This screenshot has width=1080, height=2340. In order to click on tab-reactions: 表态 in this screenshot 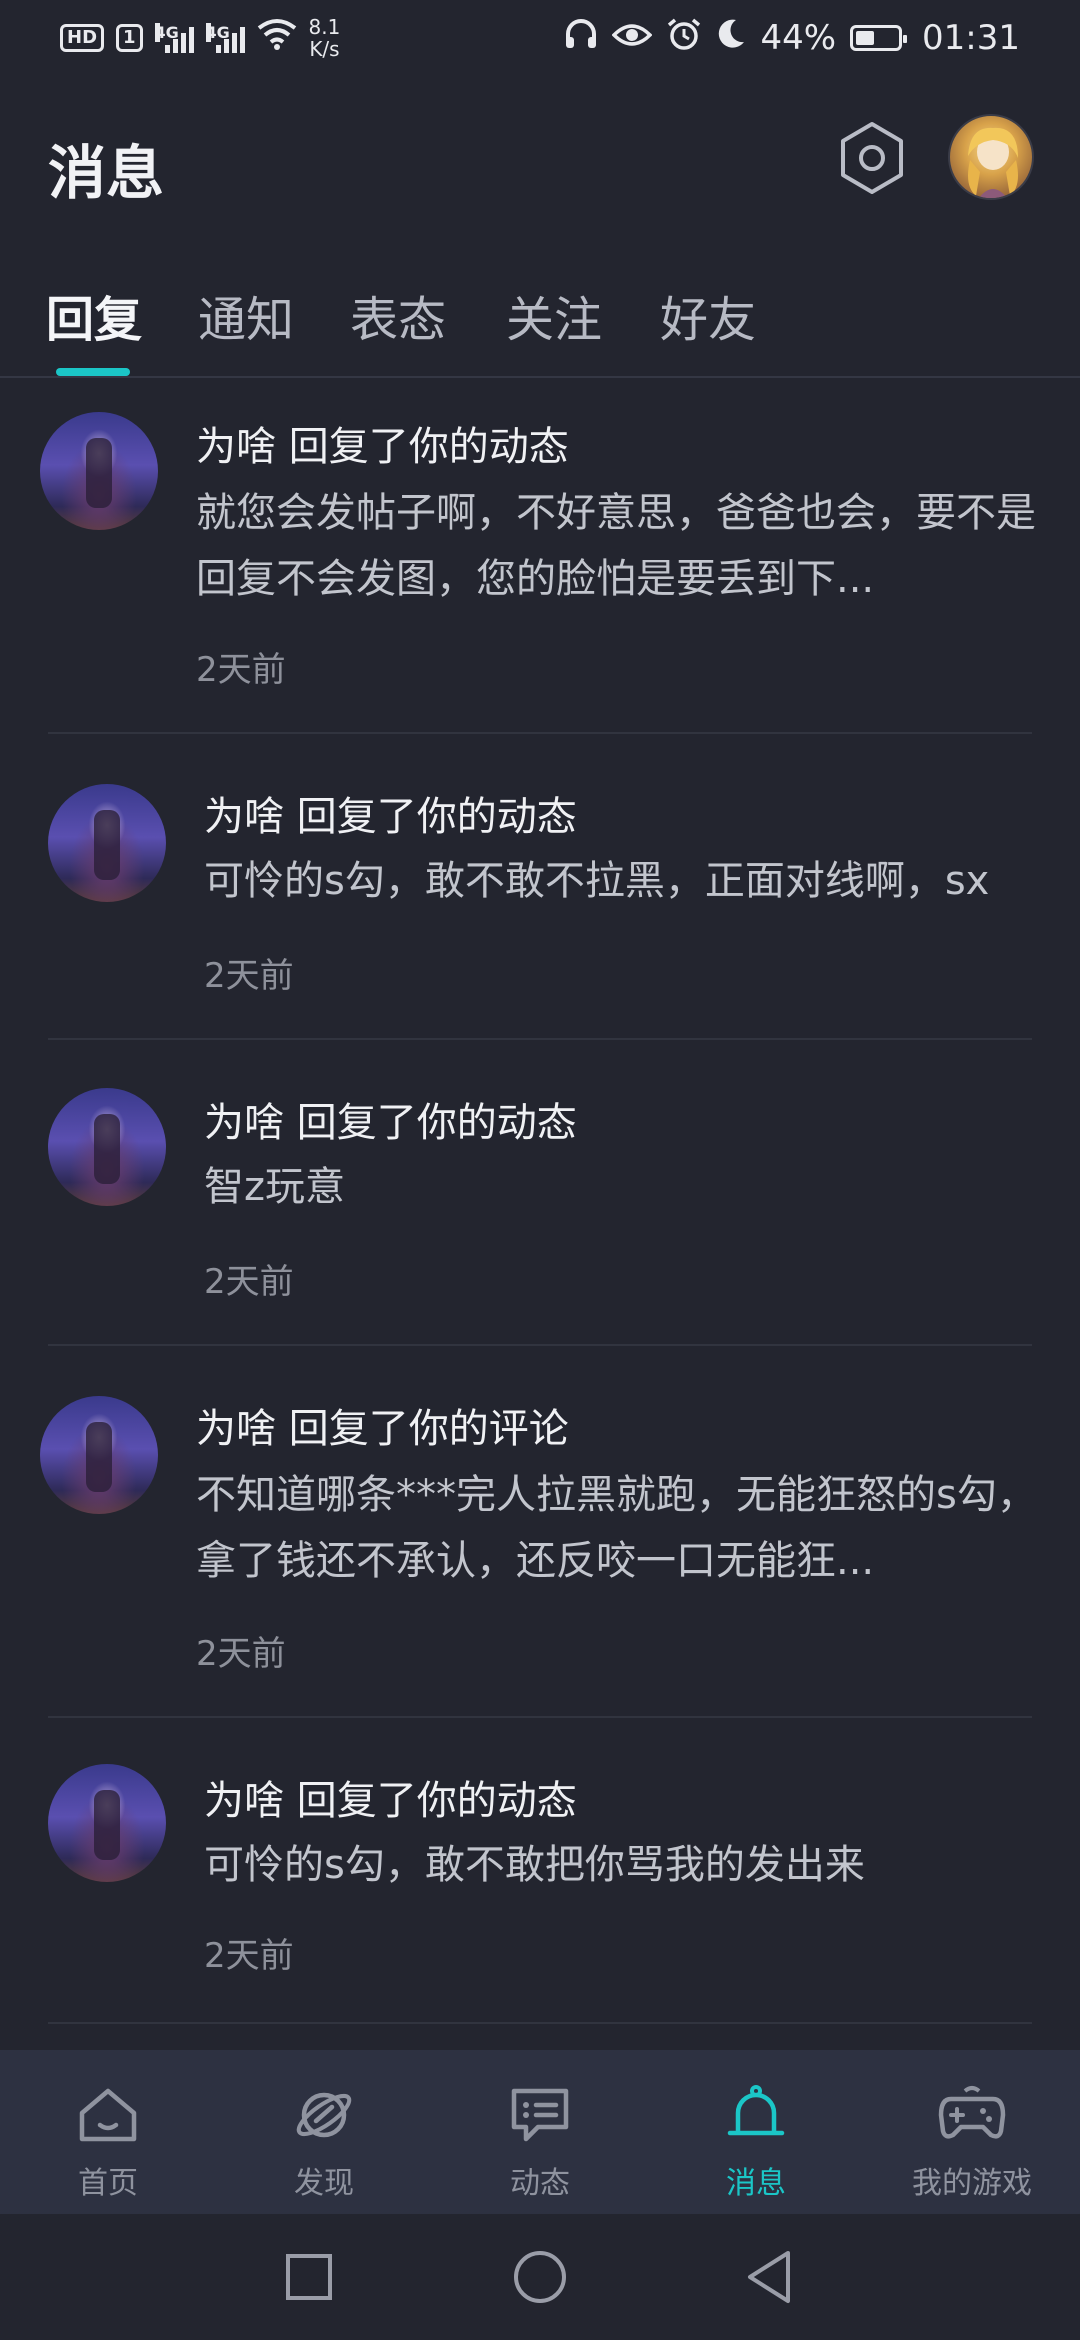, I will do `click(398, 315)`.